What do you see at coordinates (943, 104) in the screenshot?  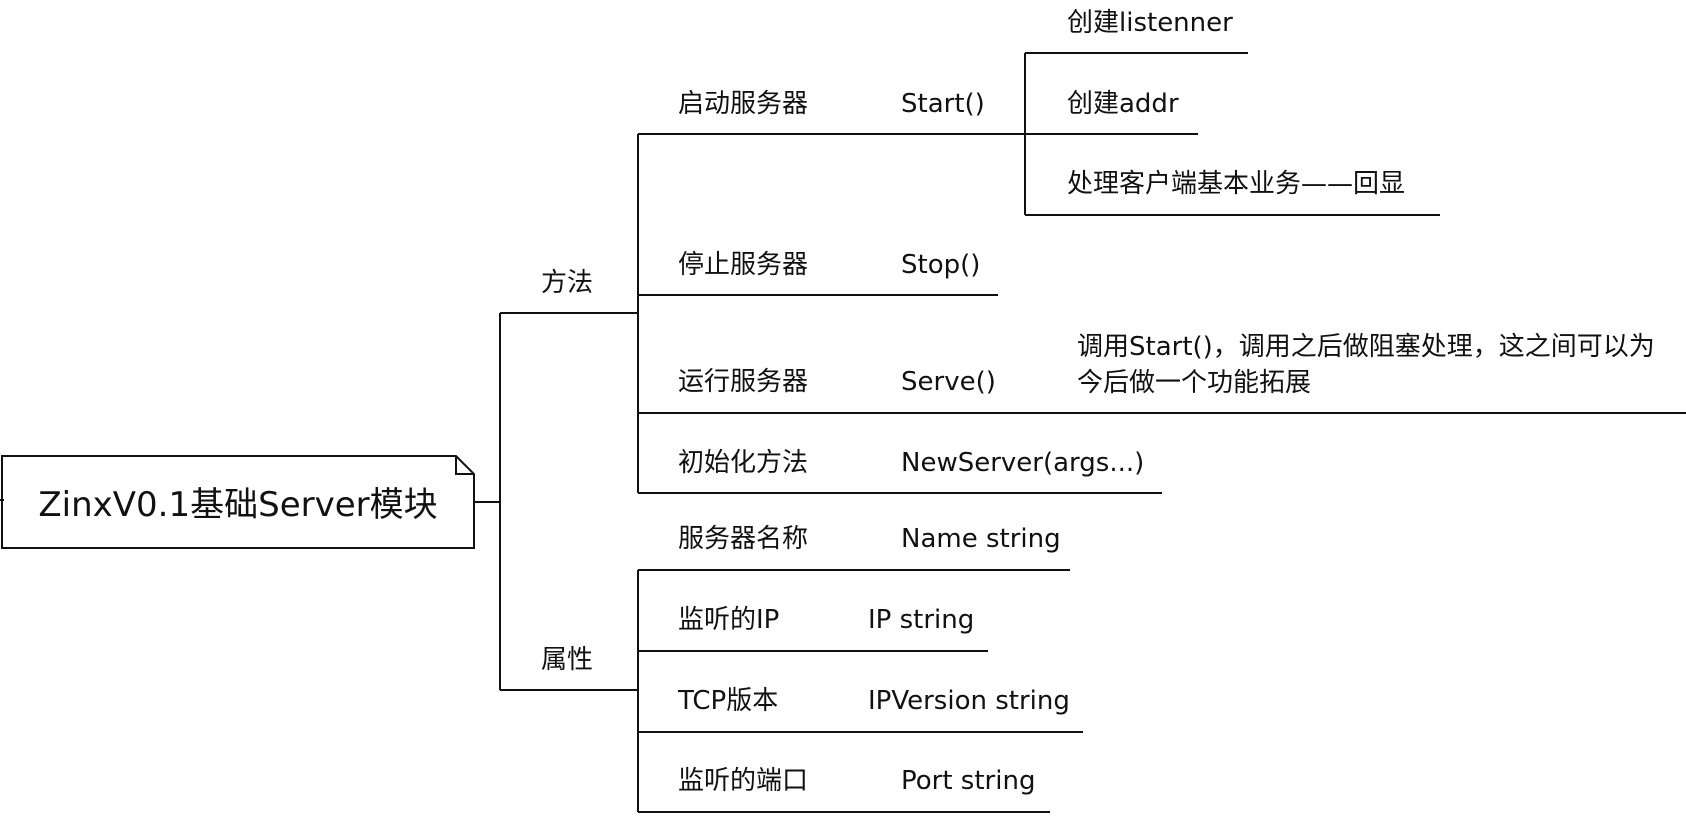 I see `method-start-func: Start()` at bounding box center [943, 104].